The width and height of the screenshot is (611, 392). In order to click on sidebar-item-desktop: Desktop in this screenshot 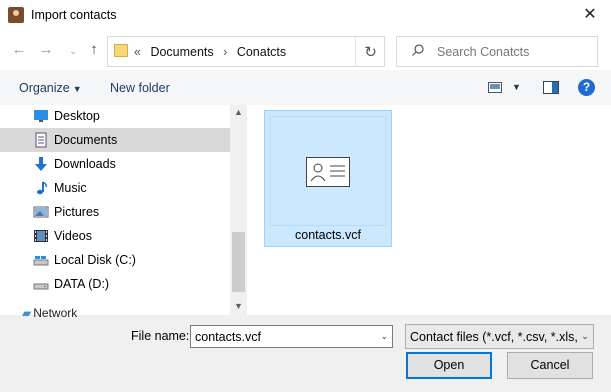, I will do `click(115, 116)`.